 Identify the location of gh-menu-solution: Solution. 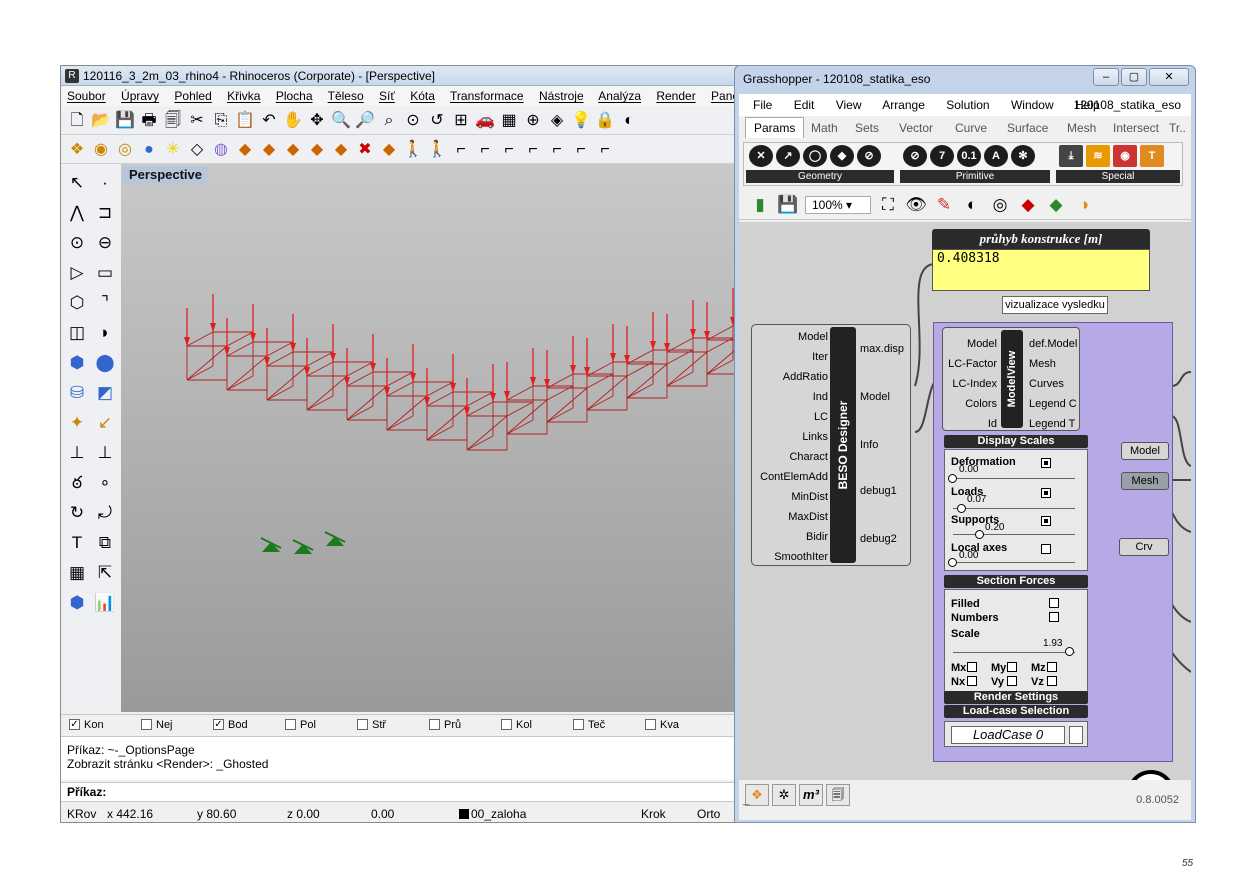
(967, 105).